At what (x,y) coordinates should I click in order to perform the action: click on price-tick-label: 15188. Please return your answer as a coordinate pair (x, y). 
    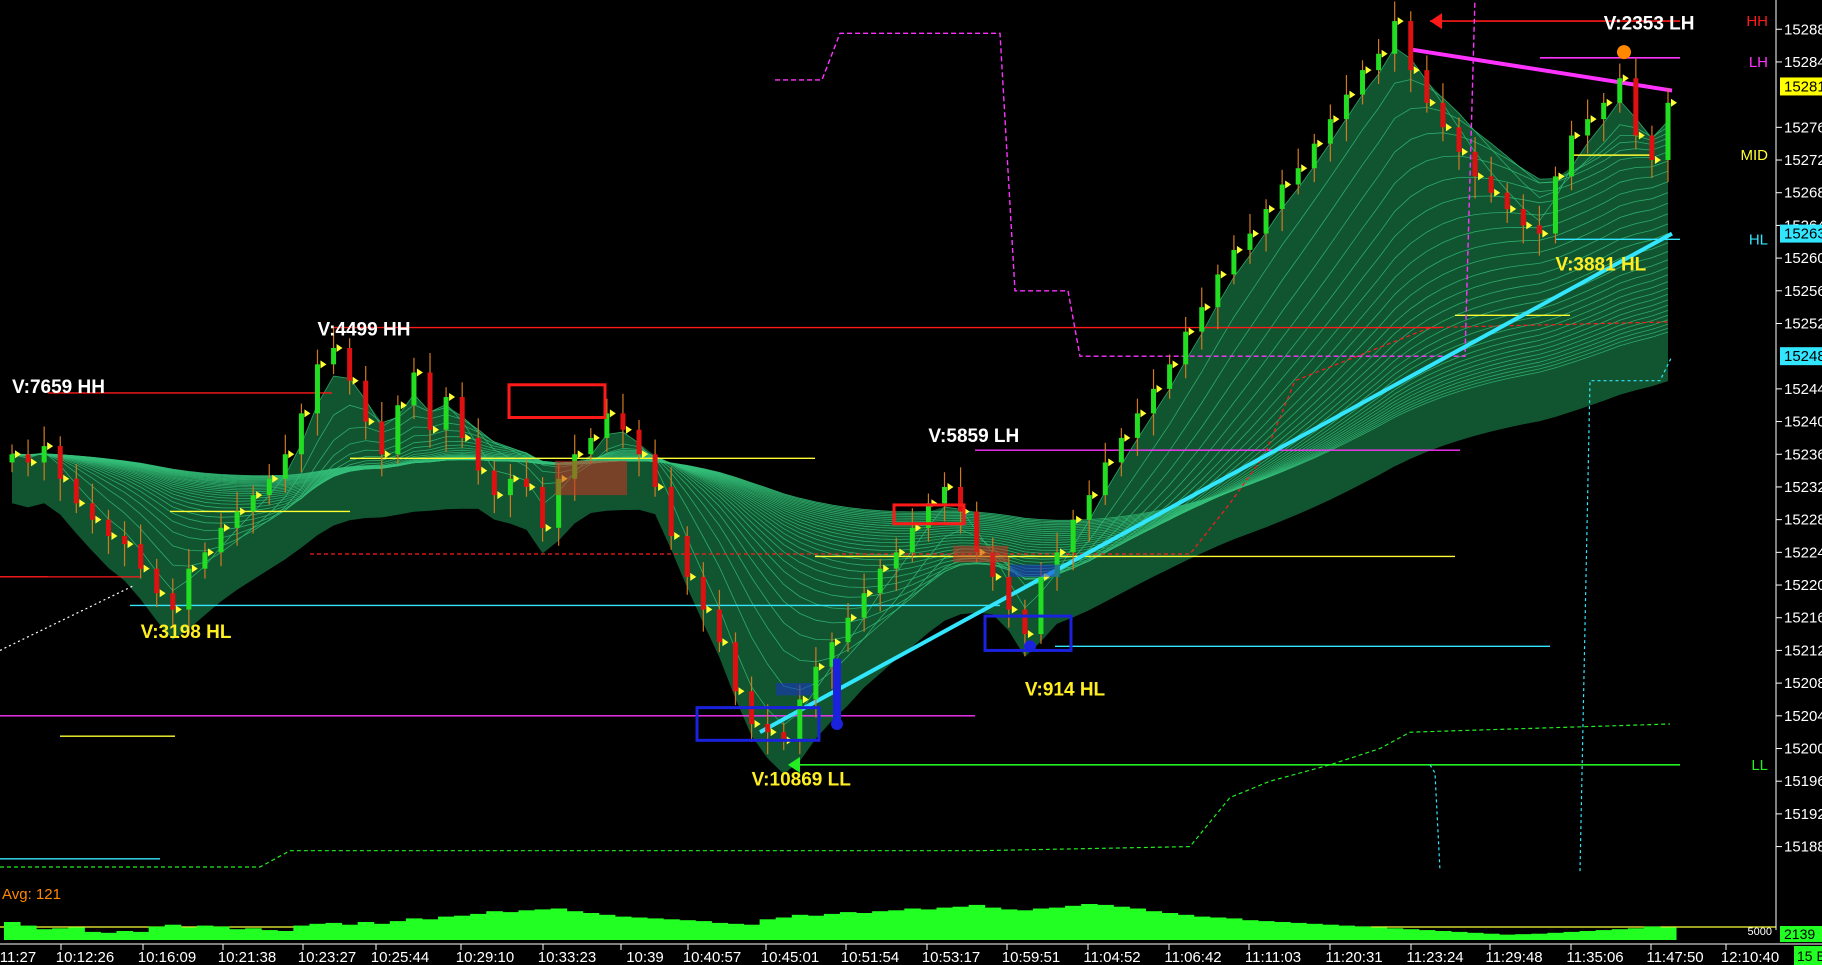
    Looking at the image, I should click on (1803, 847).